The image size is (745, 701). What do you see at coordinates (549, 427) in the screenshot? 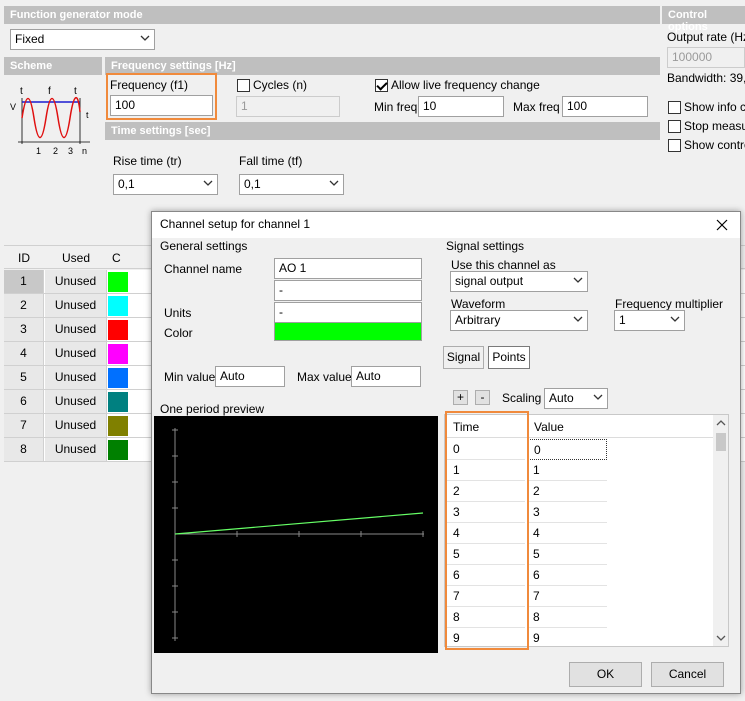
I see `points-table-header-value: Value` at bounding box center [549, 427].